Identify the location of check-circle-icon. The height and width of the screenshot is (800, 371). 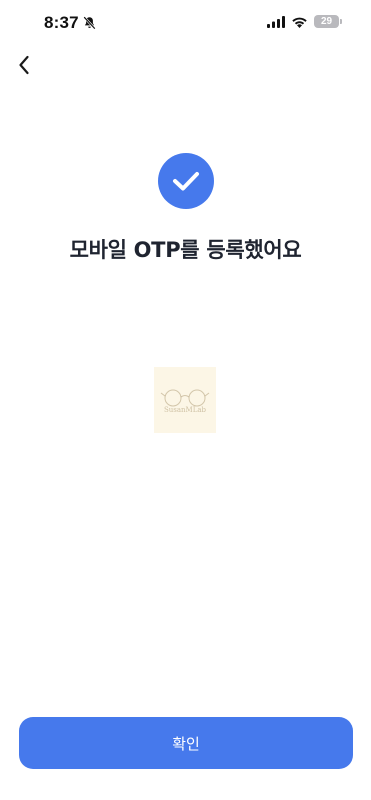
(186, 181).